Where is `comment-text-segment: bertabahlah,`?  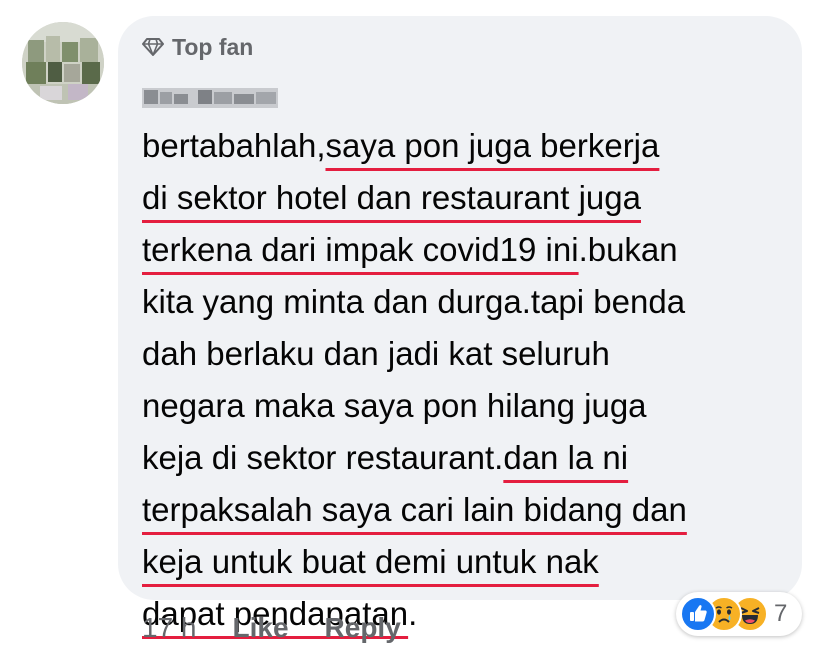
comment-text-segment: bertabahlah, is located at coordinates (234, 145).